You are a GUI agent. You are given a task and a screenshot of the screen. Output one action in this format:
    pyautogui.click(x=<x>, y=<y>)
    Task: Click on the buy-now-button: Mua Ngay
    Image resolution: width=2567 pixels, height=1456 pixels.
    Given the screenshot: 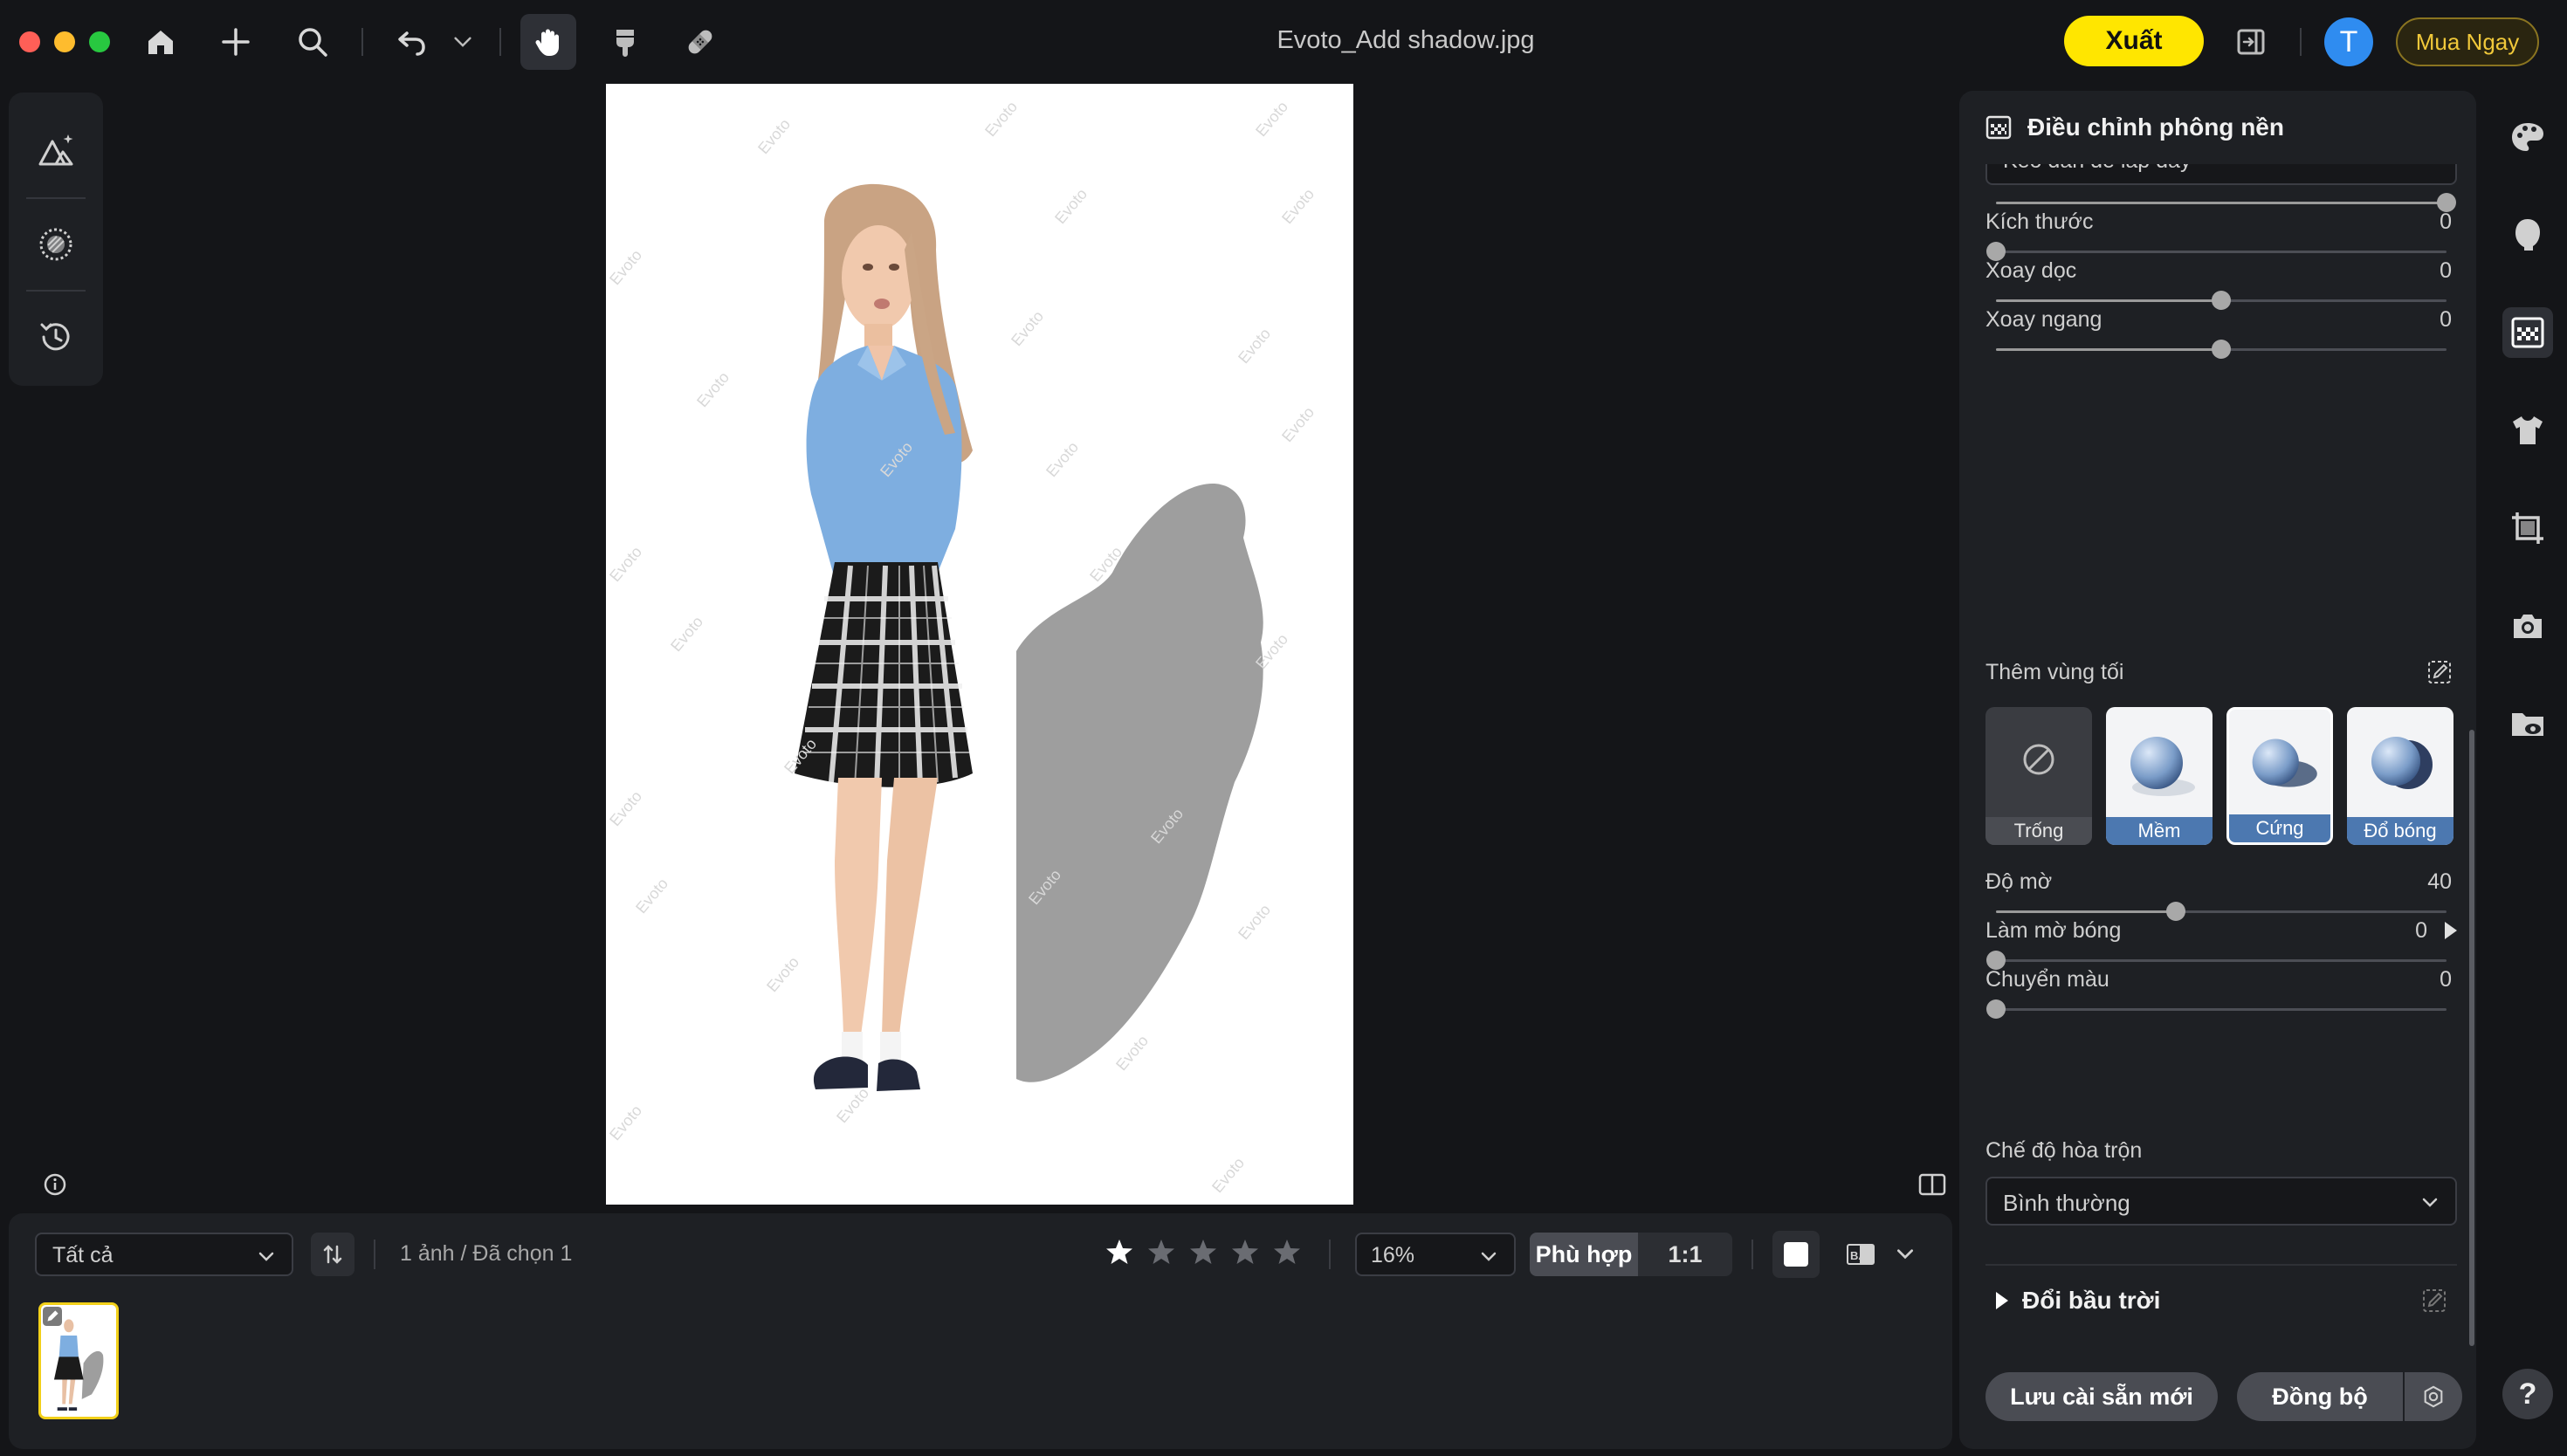 What is the action you would take?
    pyautogui.click(x=2467, y=41)
    